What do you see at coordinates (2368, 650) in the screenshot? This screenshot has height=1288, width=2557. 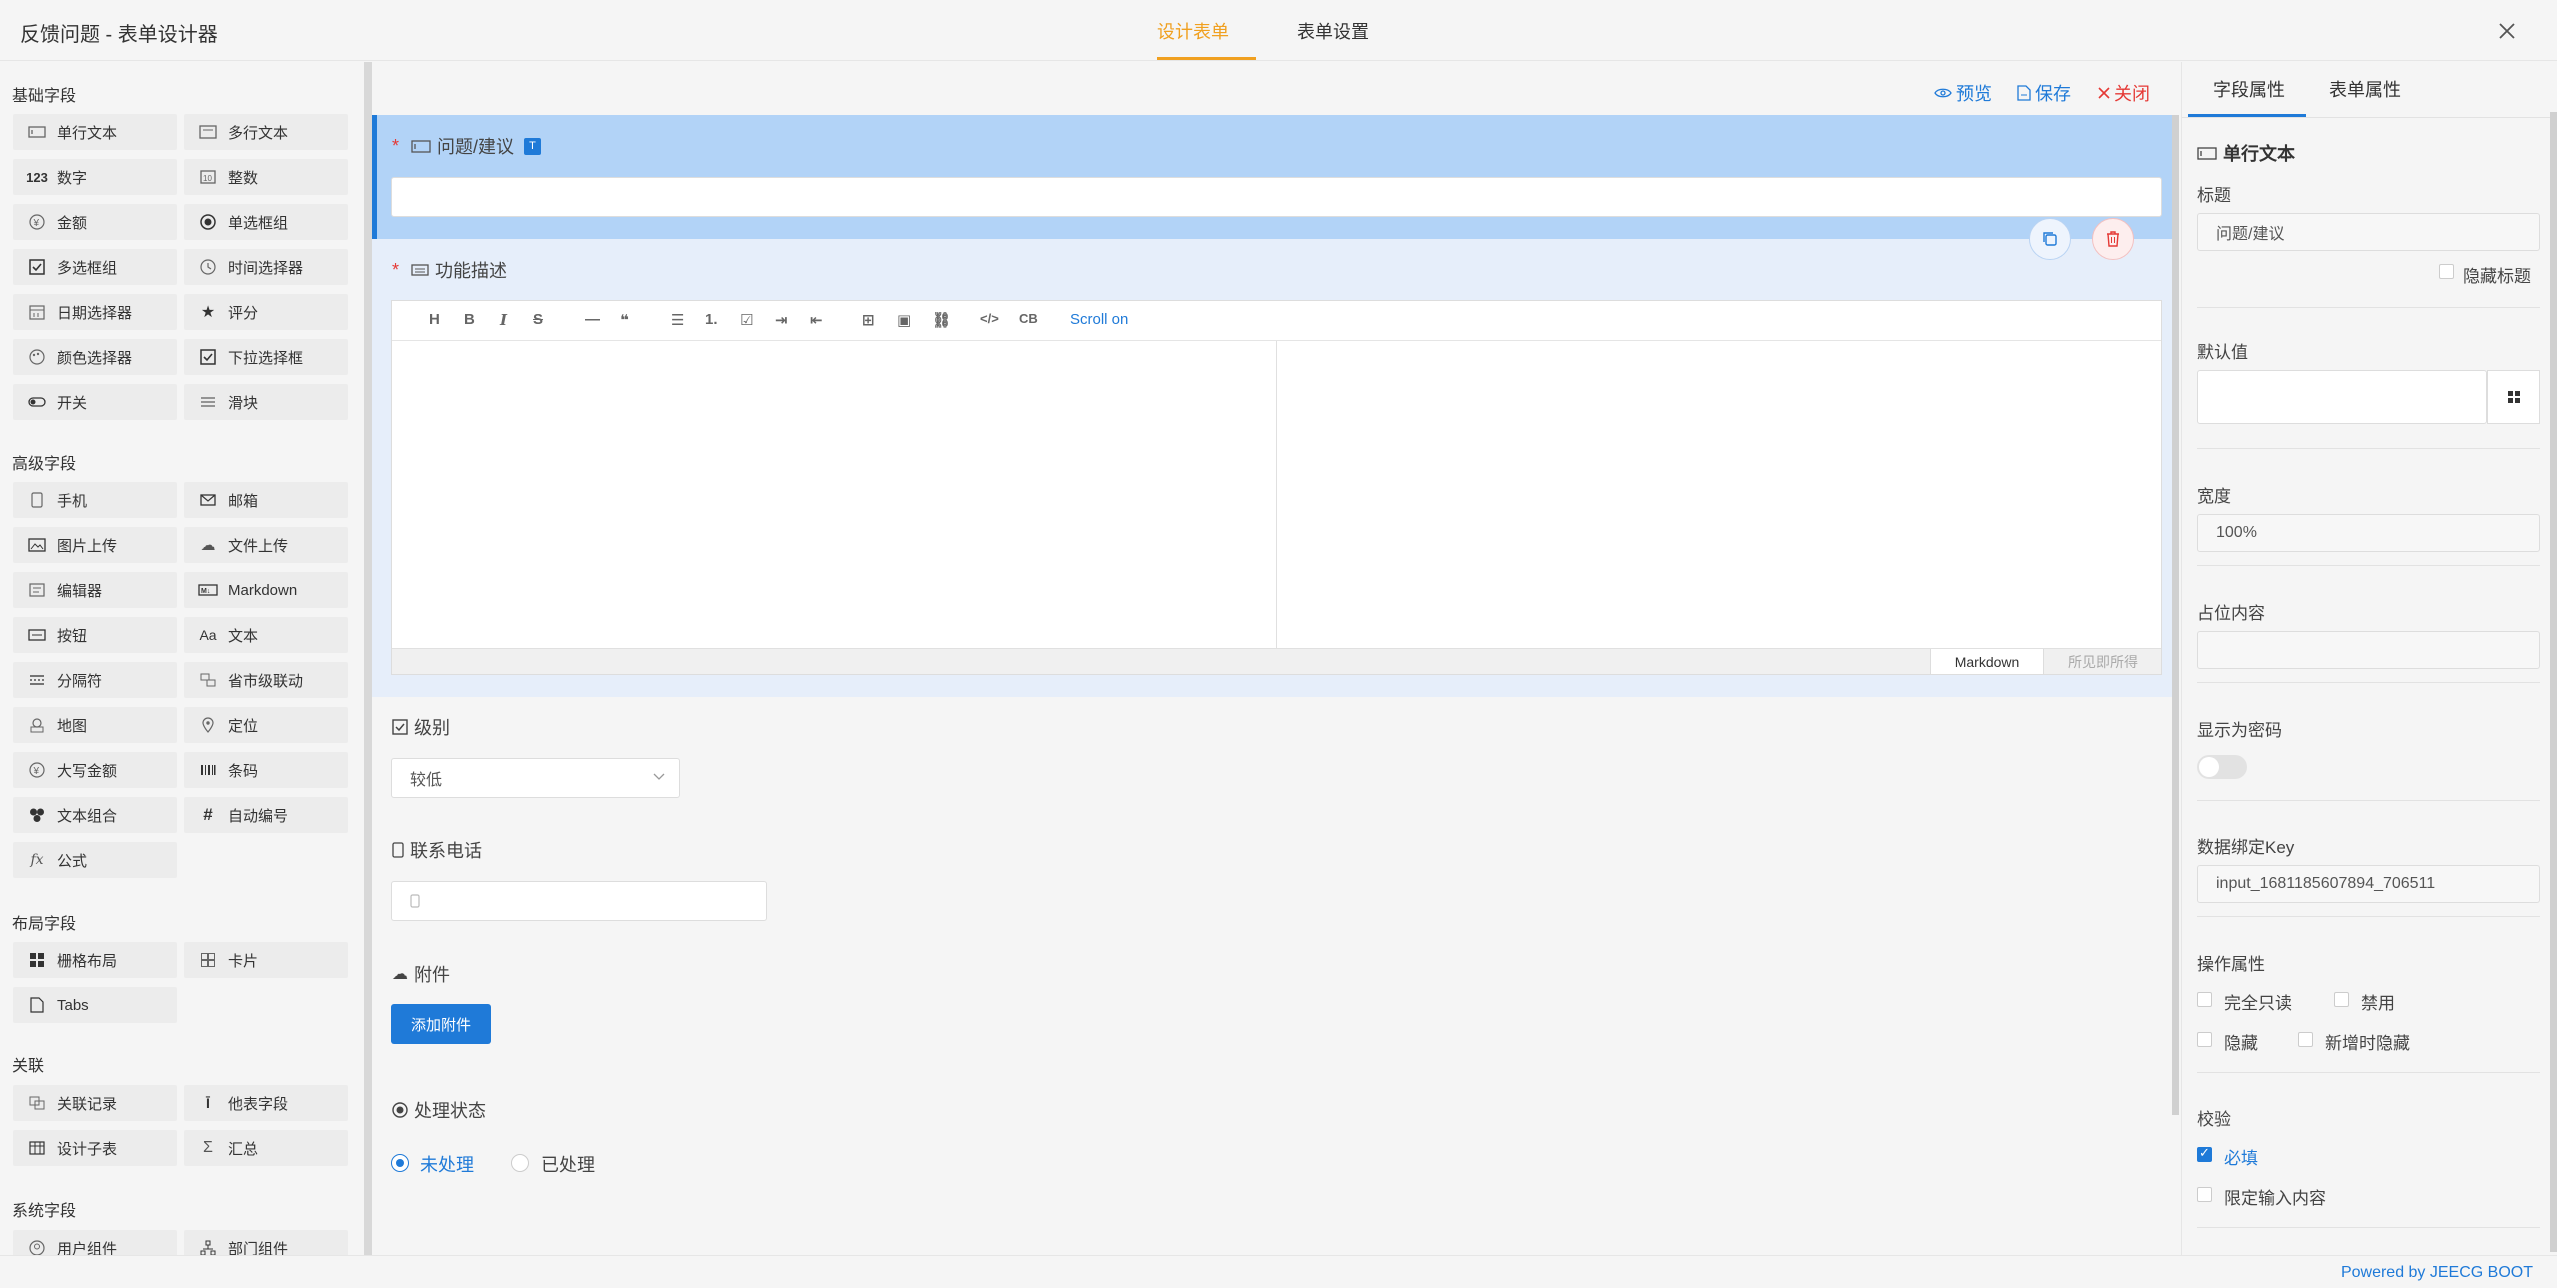 I see `placeholder-input` at bounding box center [2368, 650].